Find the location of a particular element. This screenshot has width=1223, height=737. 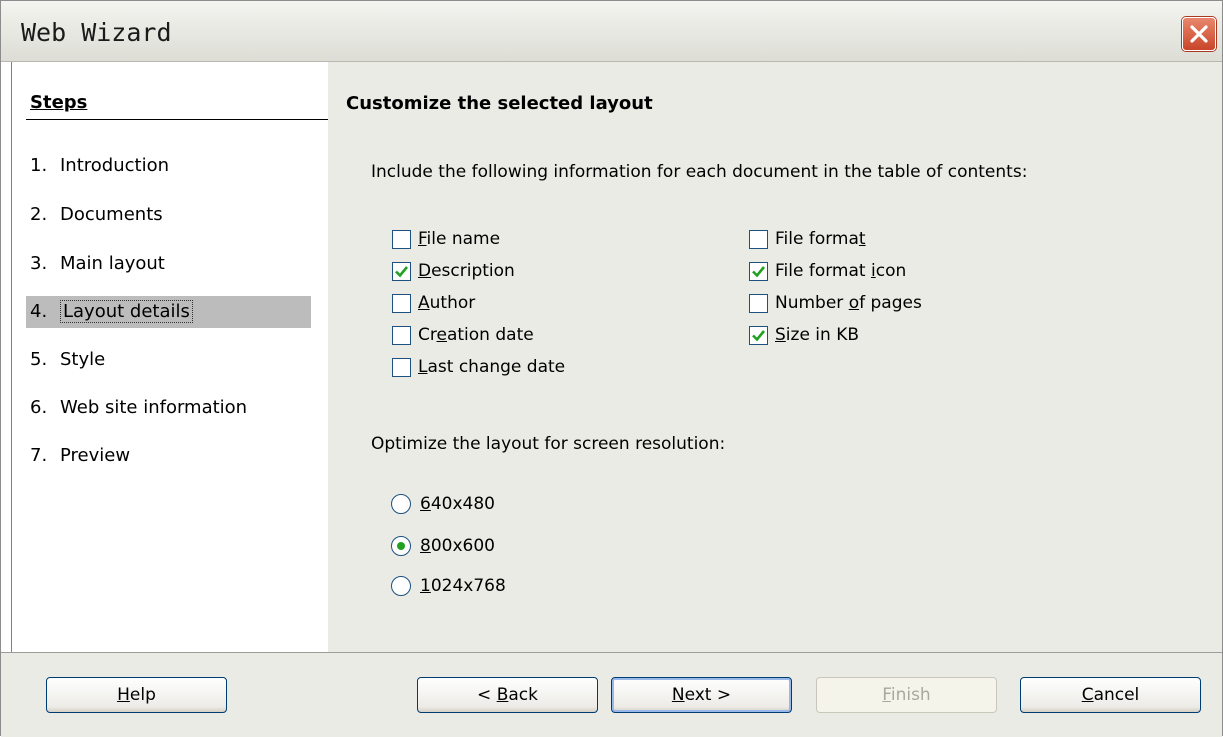

last-change-date-checkbox: Last change date is located at coordinates (478, 367).